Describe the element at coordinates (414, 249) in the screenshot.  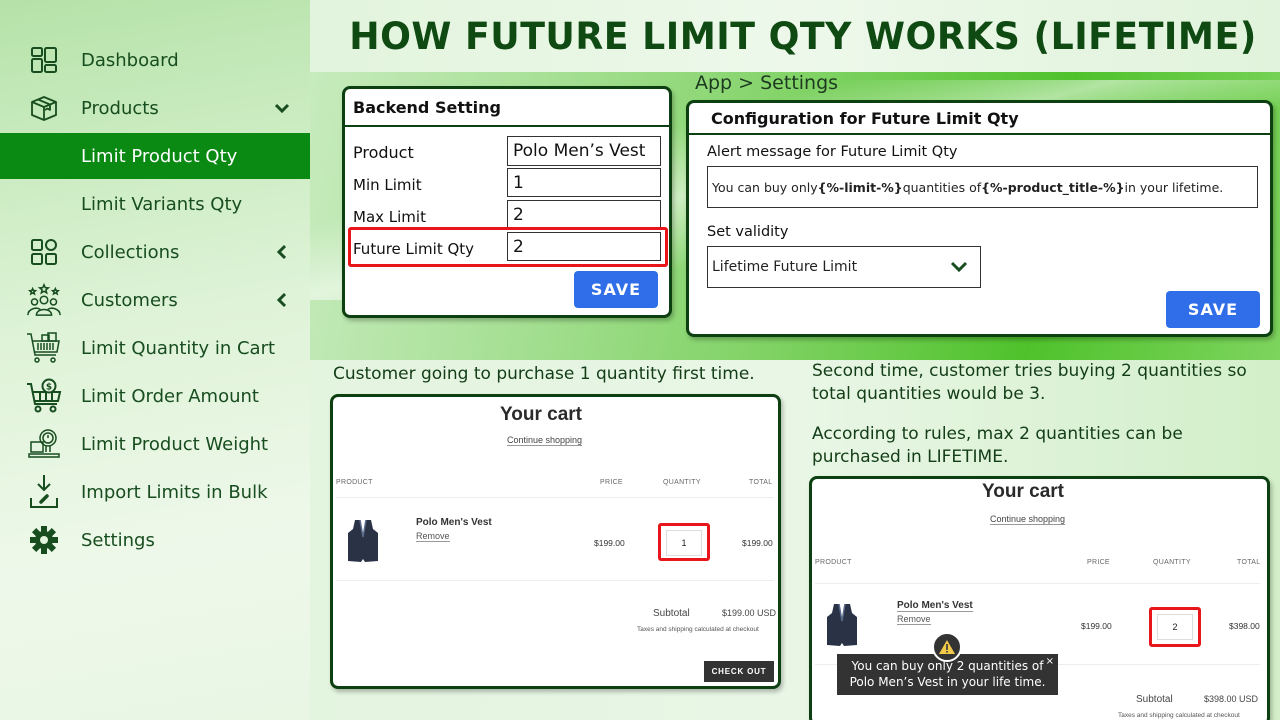
I see `future-limit-qty-label: Future Limit Qty` at that location.